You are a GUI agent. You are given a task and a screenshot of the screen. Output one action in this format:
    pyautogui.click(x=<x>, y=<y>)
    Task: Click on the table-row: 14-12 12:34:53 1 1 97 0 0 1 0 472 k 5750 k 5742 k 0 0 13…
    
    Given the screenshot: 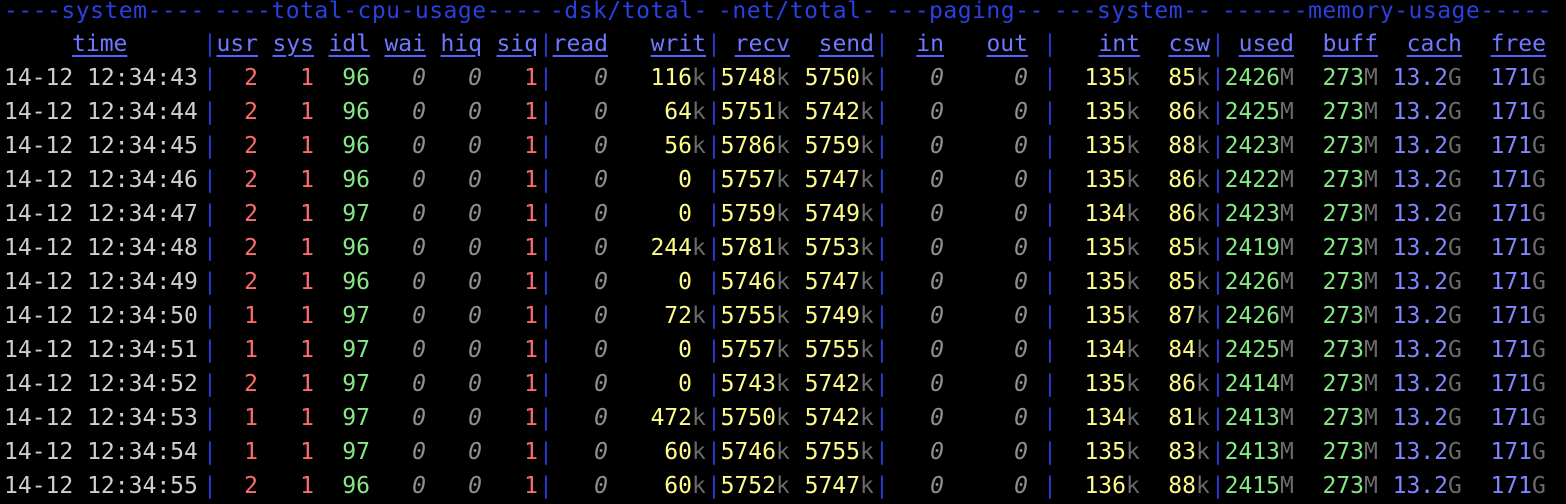 What is the action you would take?
    pyautogui.click(x=783, y=418)
    